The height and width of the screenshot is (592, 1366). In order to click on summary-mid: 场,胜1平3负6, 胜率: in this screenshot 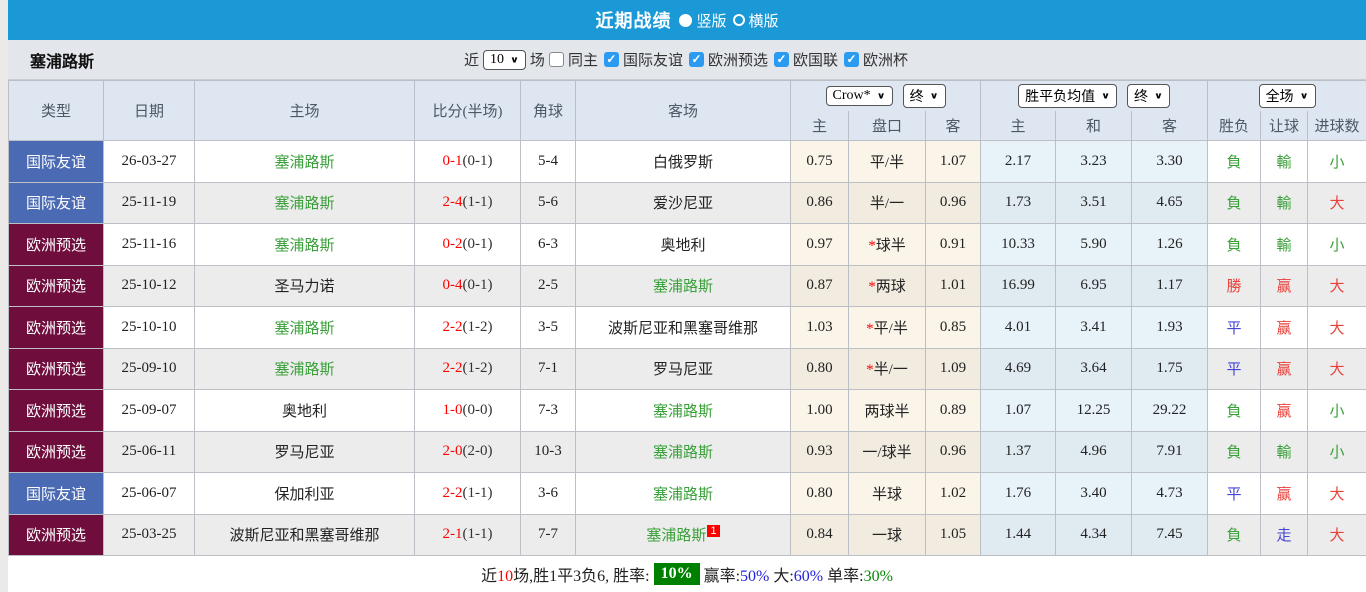, I will do `click(581, 576)`.